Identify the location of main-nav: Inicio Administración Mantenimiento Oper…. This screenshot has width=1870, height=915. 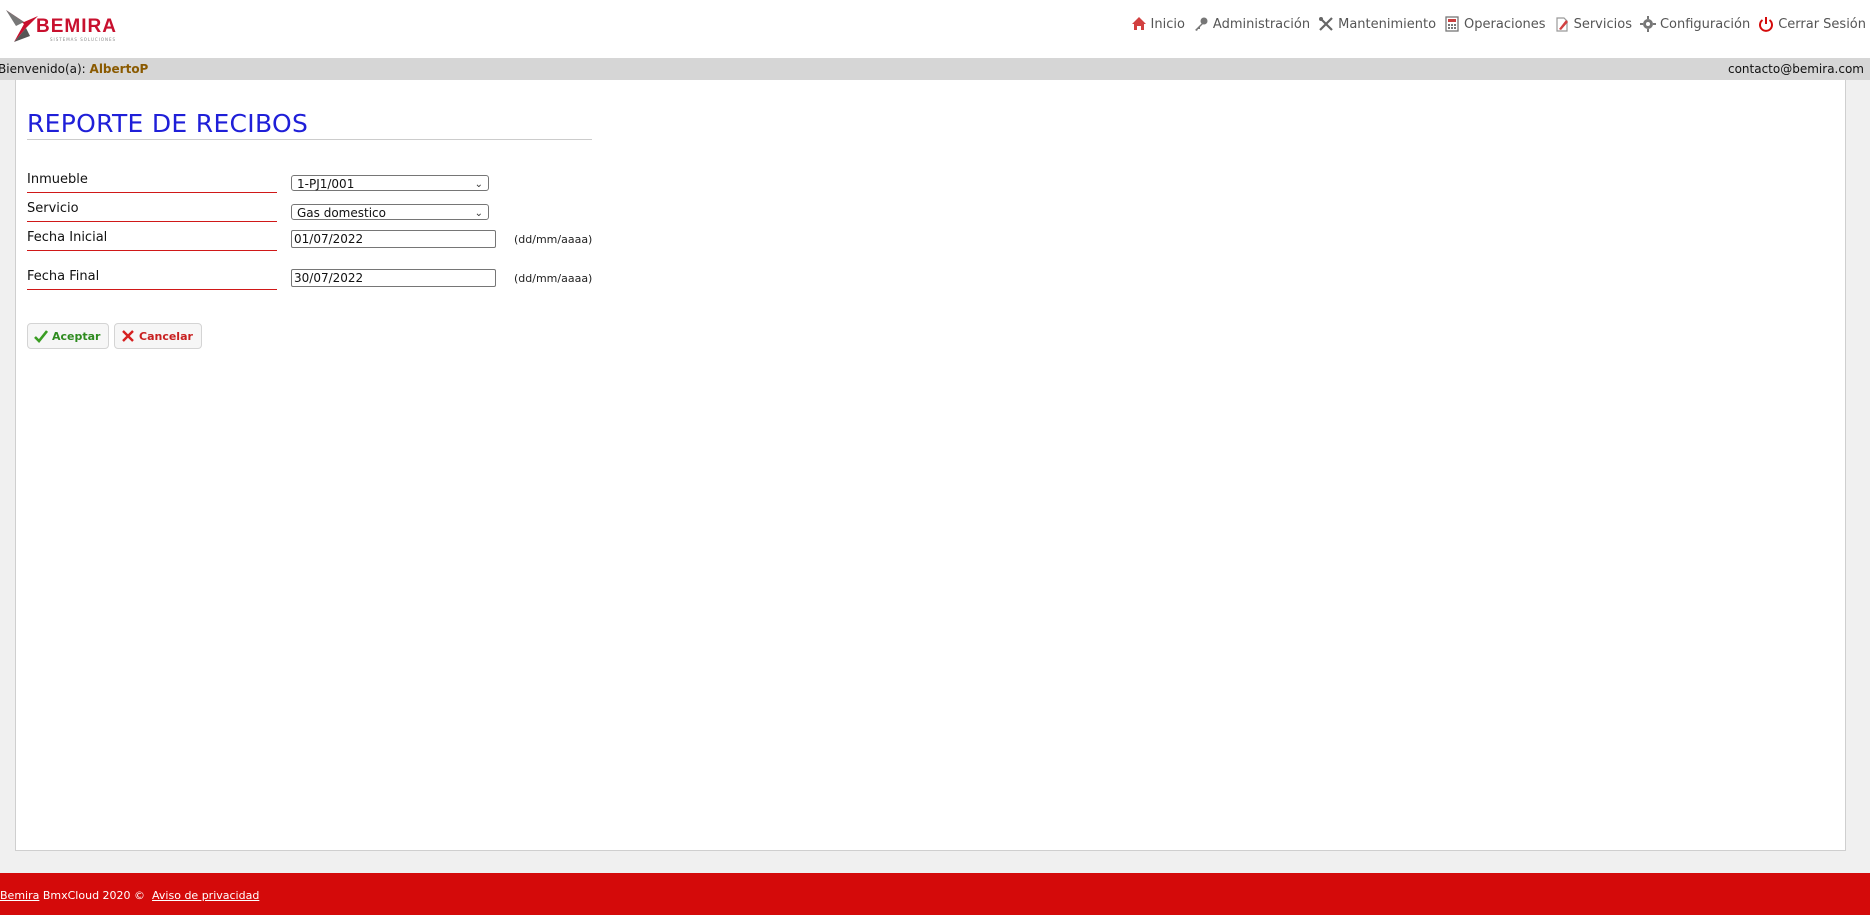
(1494, 24).